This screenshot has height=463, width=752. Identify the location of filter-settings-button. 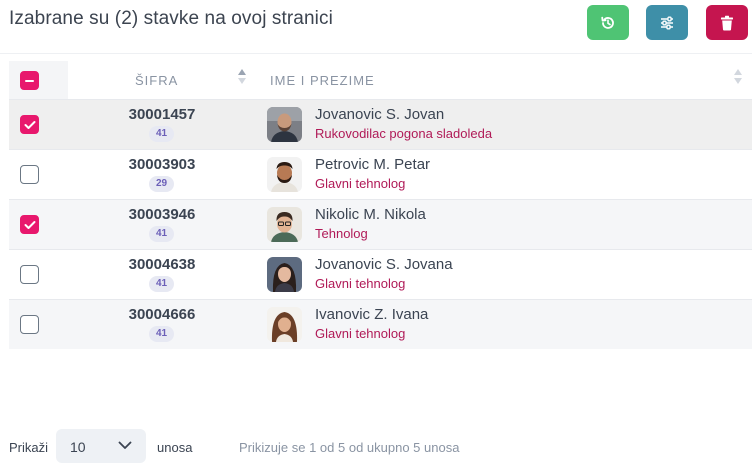
(667, 22).